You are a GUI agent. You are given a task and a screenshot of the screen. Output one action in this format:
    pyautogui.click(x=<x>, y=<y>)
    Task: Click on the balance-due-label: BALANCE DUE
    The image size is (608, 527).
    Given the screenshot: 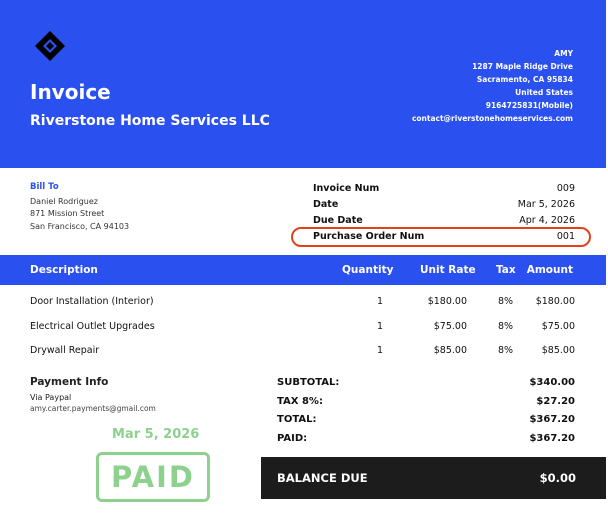 What is the action you would take?
    pyautogui.click(x=322, y=478)
    